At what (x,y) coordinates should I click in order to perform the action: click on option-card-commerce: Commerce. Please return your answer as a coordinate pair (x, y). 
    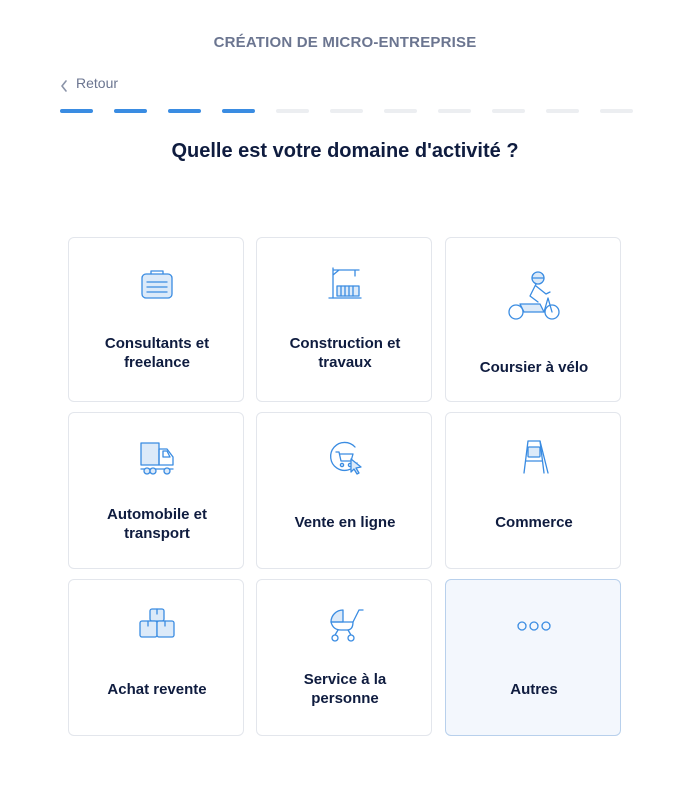
    Looking at the image, I should click on (533, 490).